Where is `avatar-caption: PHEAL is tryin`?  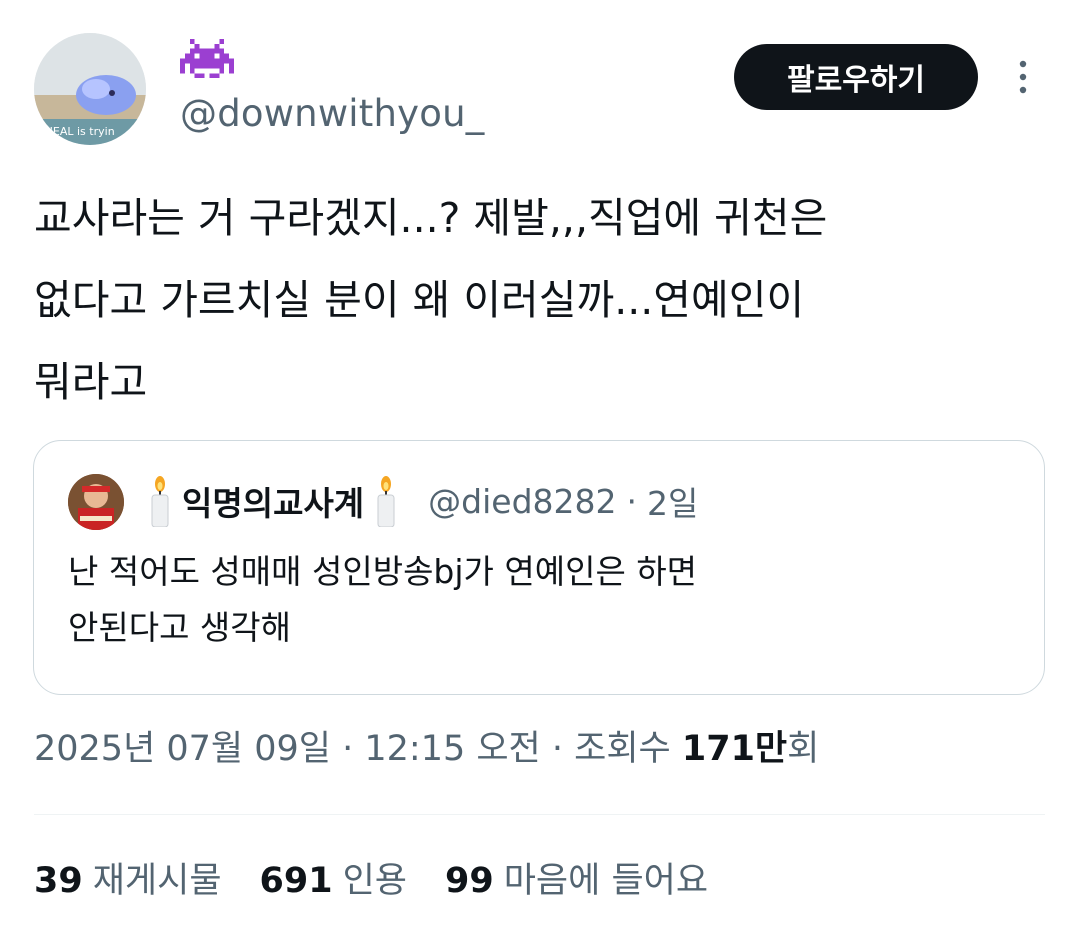 avatar-caption: PHEAL is tryin is located at coordinates (76, 131).